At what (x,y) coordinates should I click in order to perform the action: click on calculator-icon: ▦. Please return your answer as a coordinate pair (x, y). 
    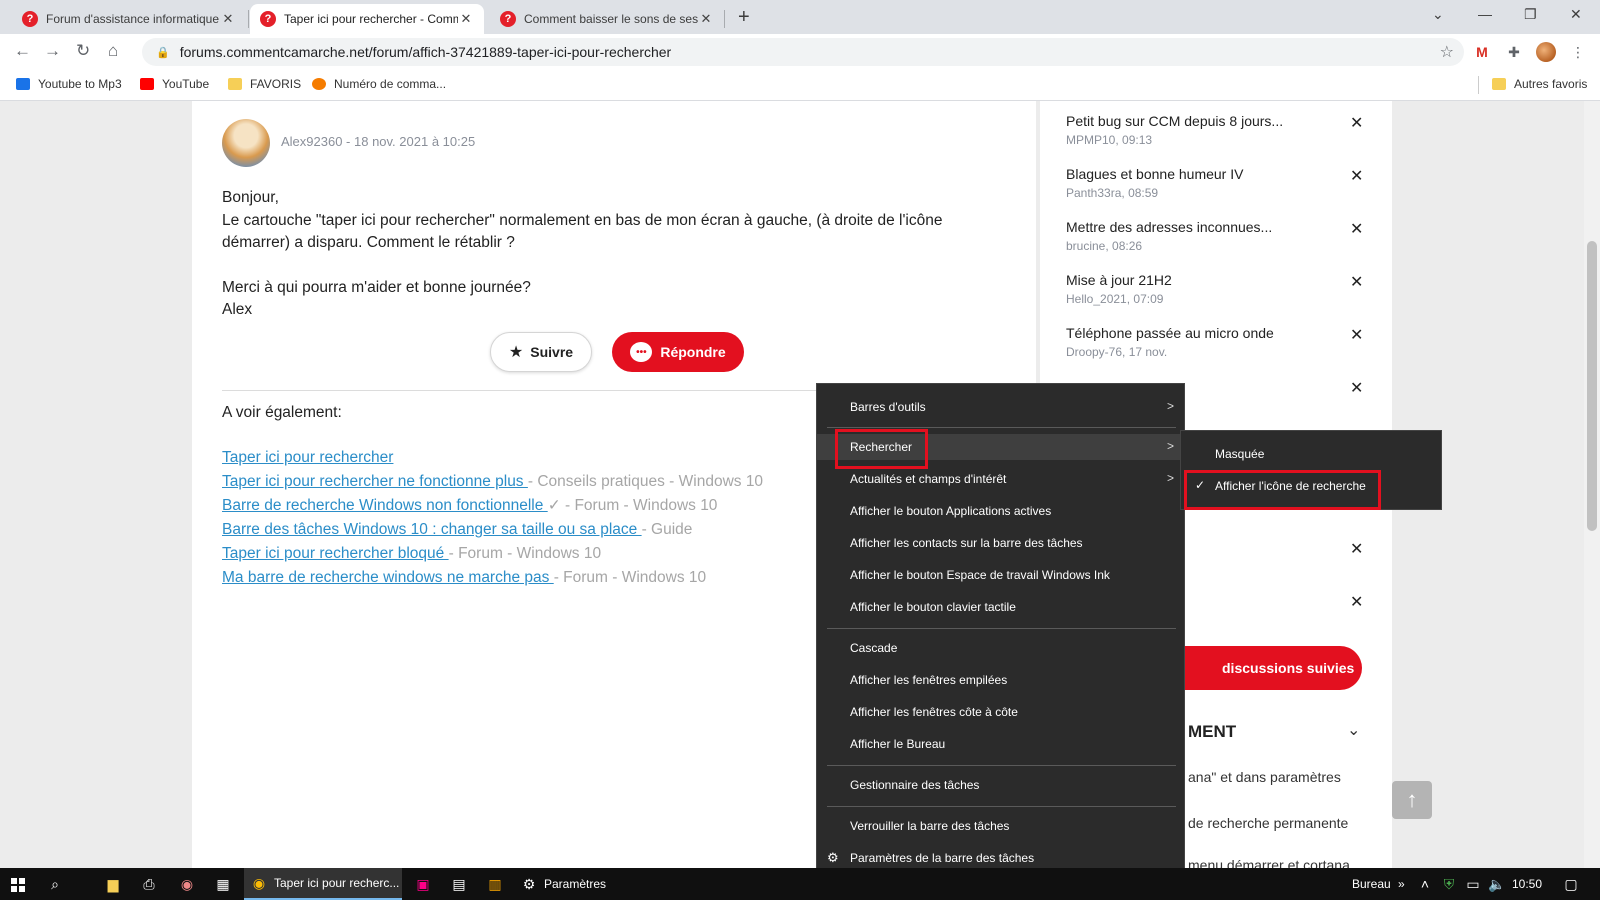
    Looking at the image, I should click on (223, 884).